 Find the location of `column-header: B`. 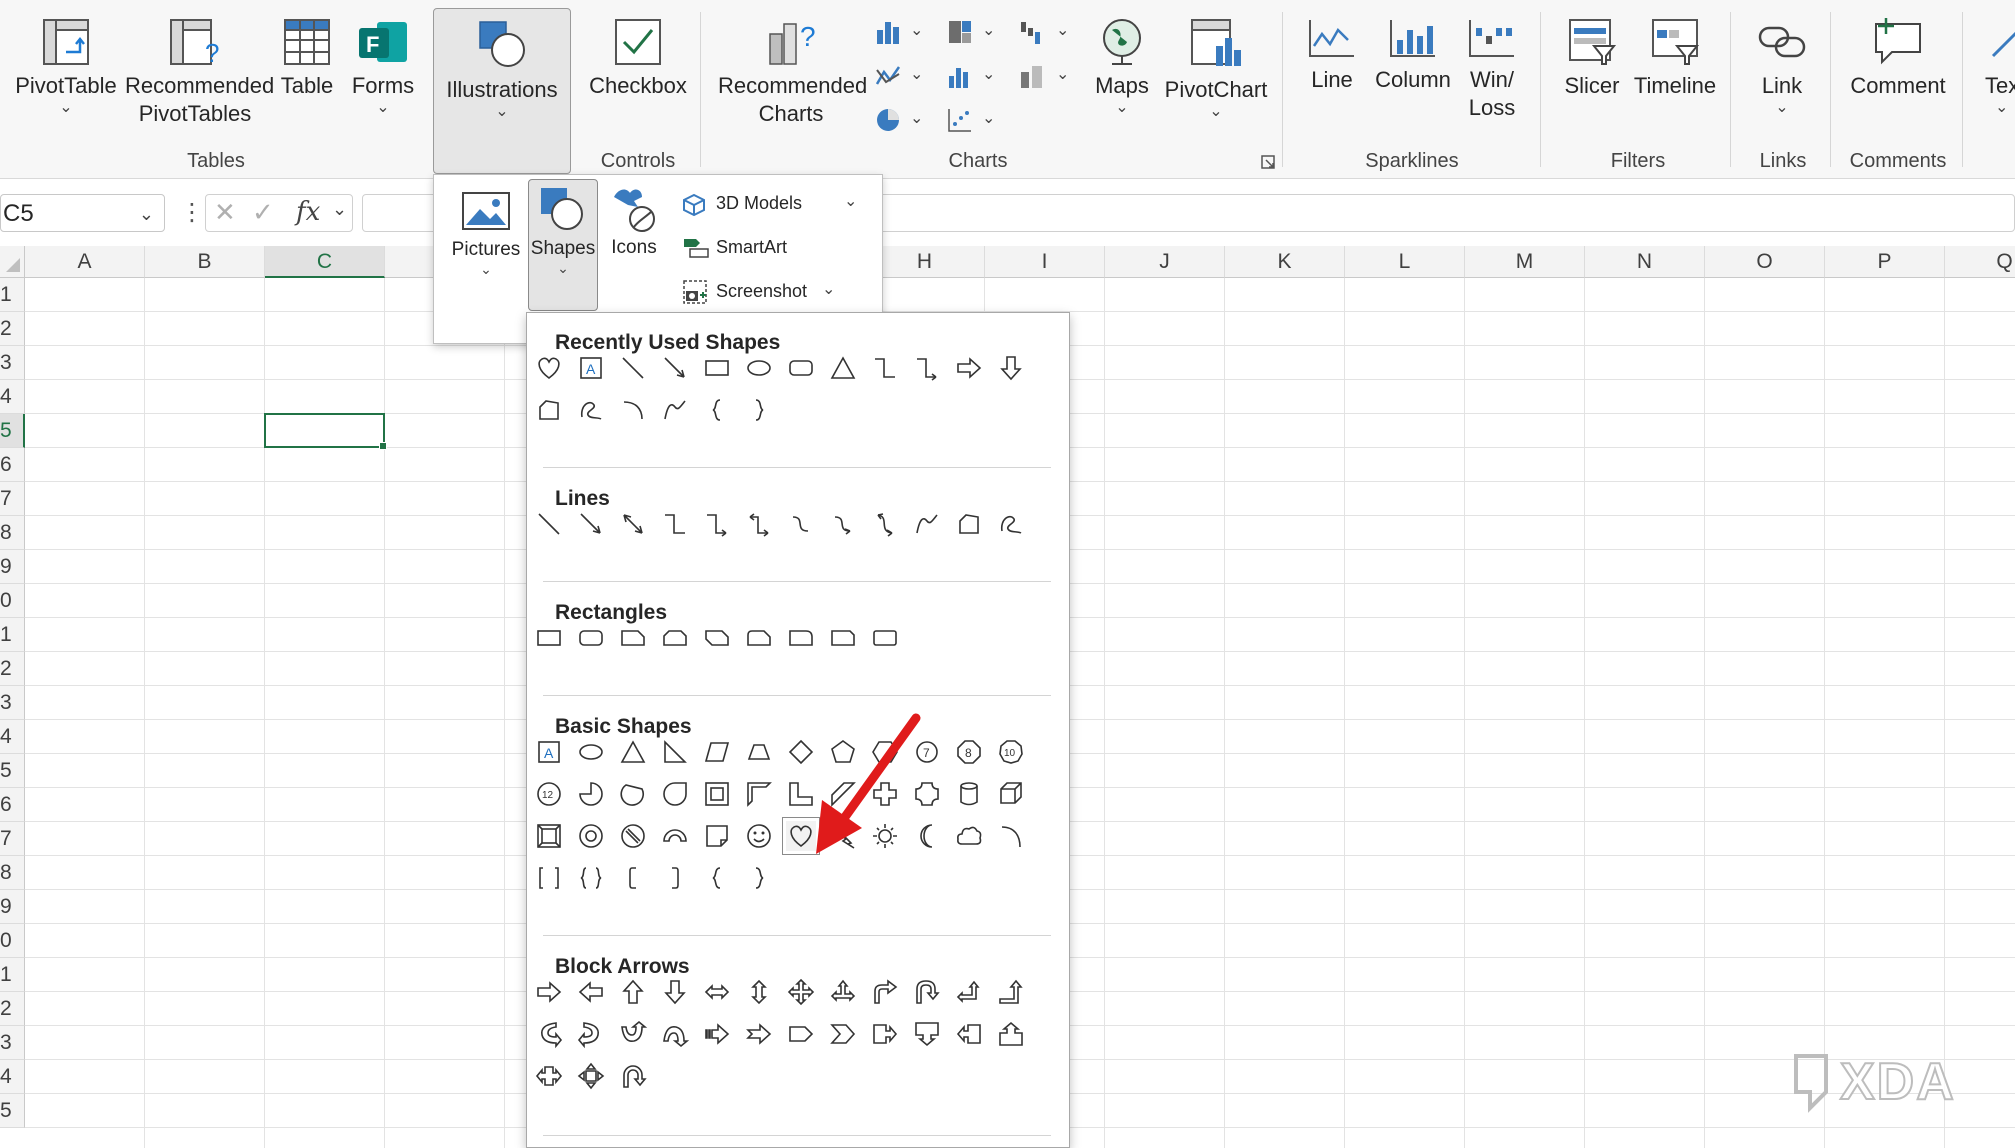

column-header: B is located at coordinates (205, 262).